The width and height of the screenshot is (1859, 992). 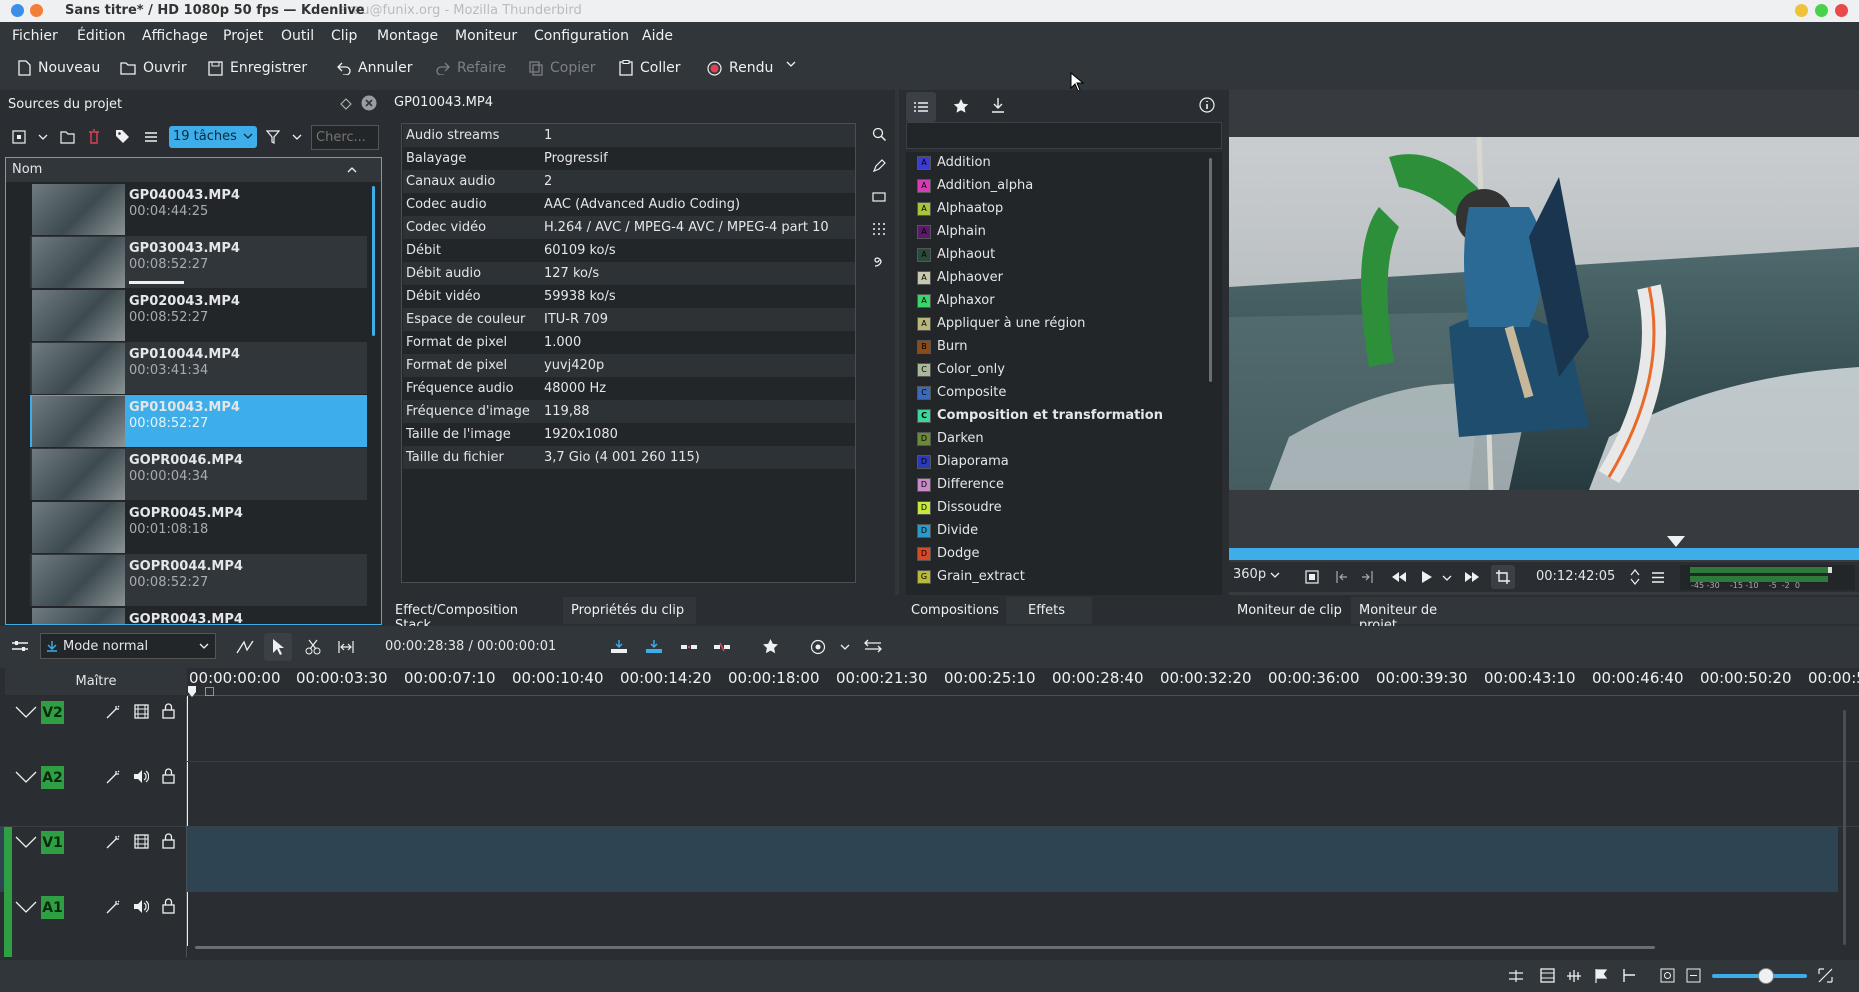 I want to click on track-v1-active: V1, so click(x=929, y=859).